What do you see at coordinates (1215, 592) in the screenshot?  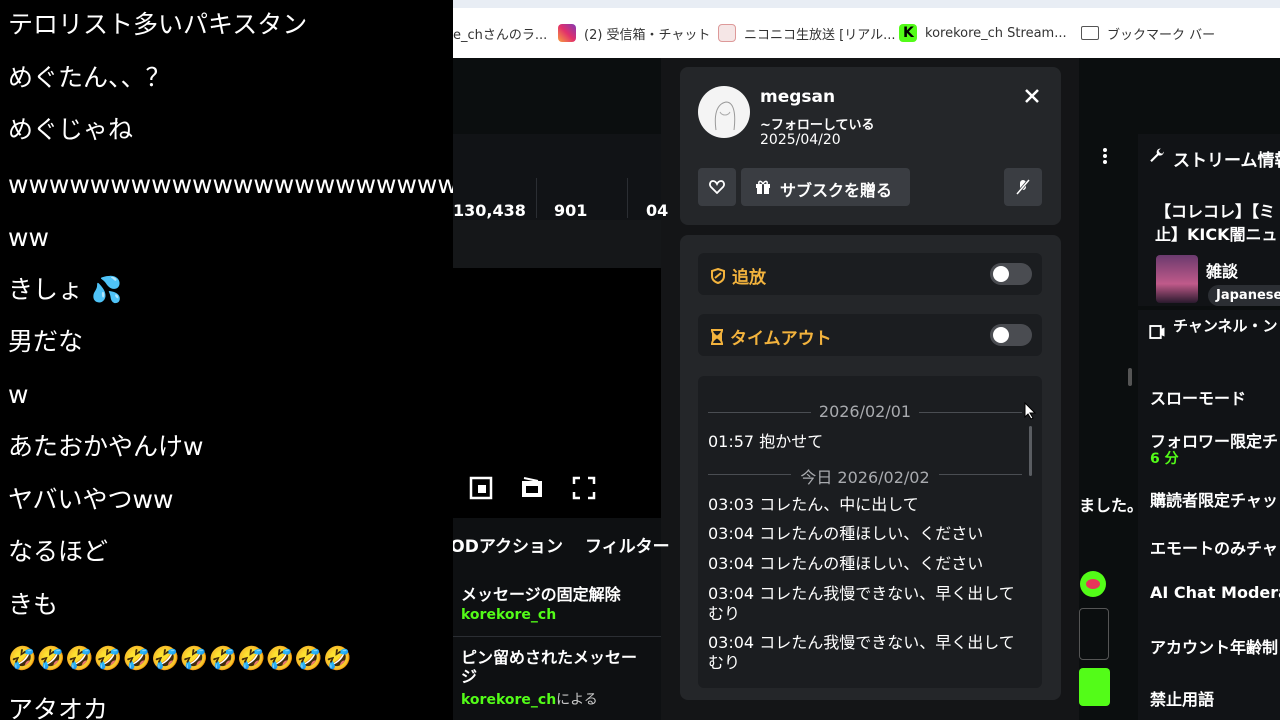 I see `setting-ai-moderation: AI Chat Moderat` at bounding box center [1215, 592].